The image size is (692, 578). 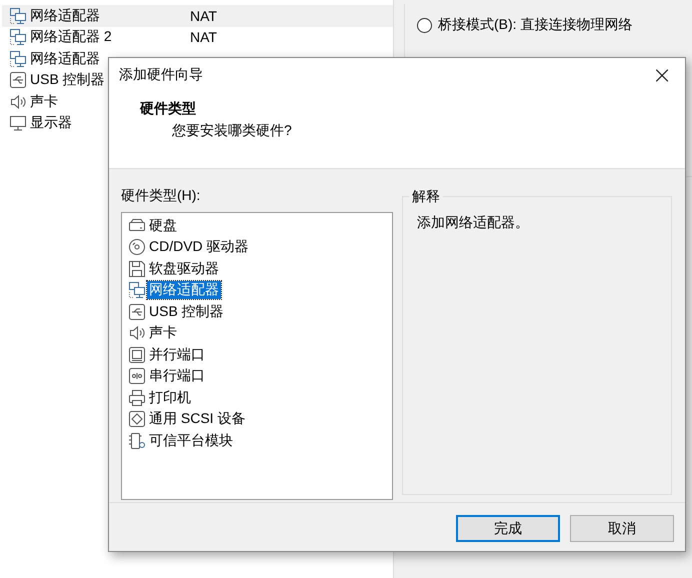 What do you see at coordinates (473, 223) in the screenshot?
I see `explanation-text: 添加网络适配器。` at bounding box center [473, 223].